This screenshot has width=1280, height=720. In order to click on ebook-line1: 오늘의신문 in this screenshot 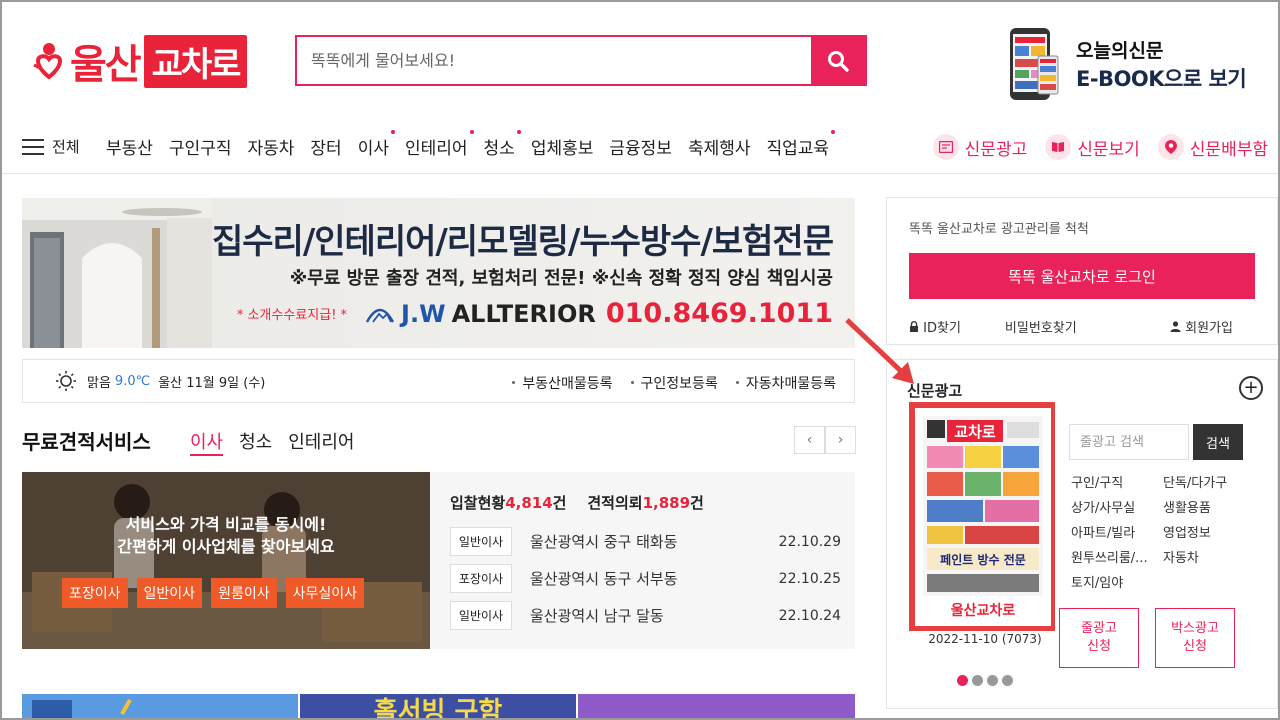, I will do `click(1120, 50)`.